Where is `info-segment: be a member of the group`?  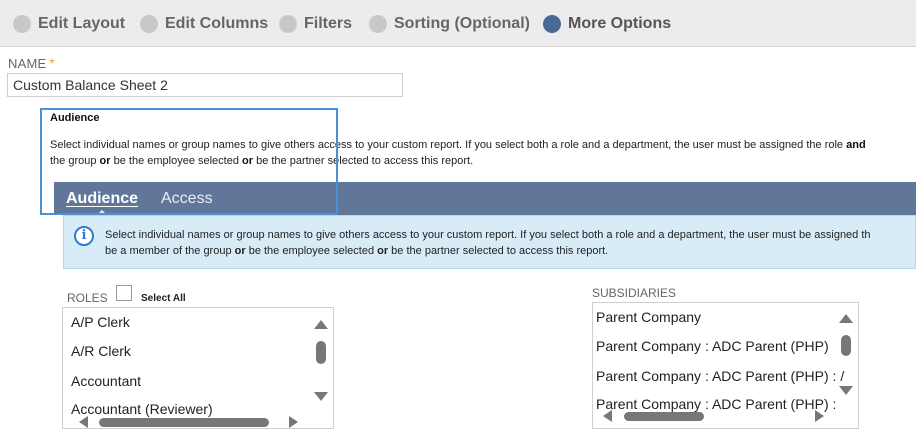 info-segment: be a member of the group is located at coordinates (170, 251).